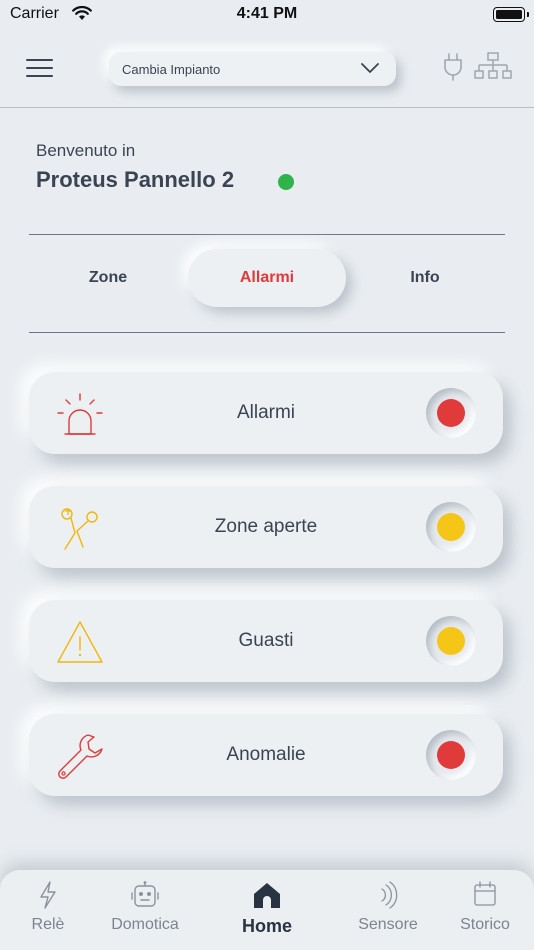  I want to click on robot-icon, so click(145, 894).